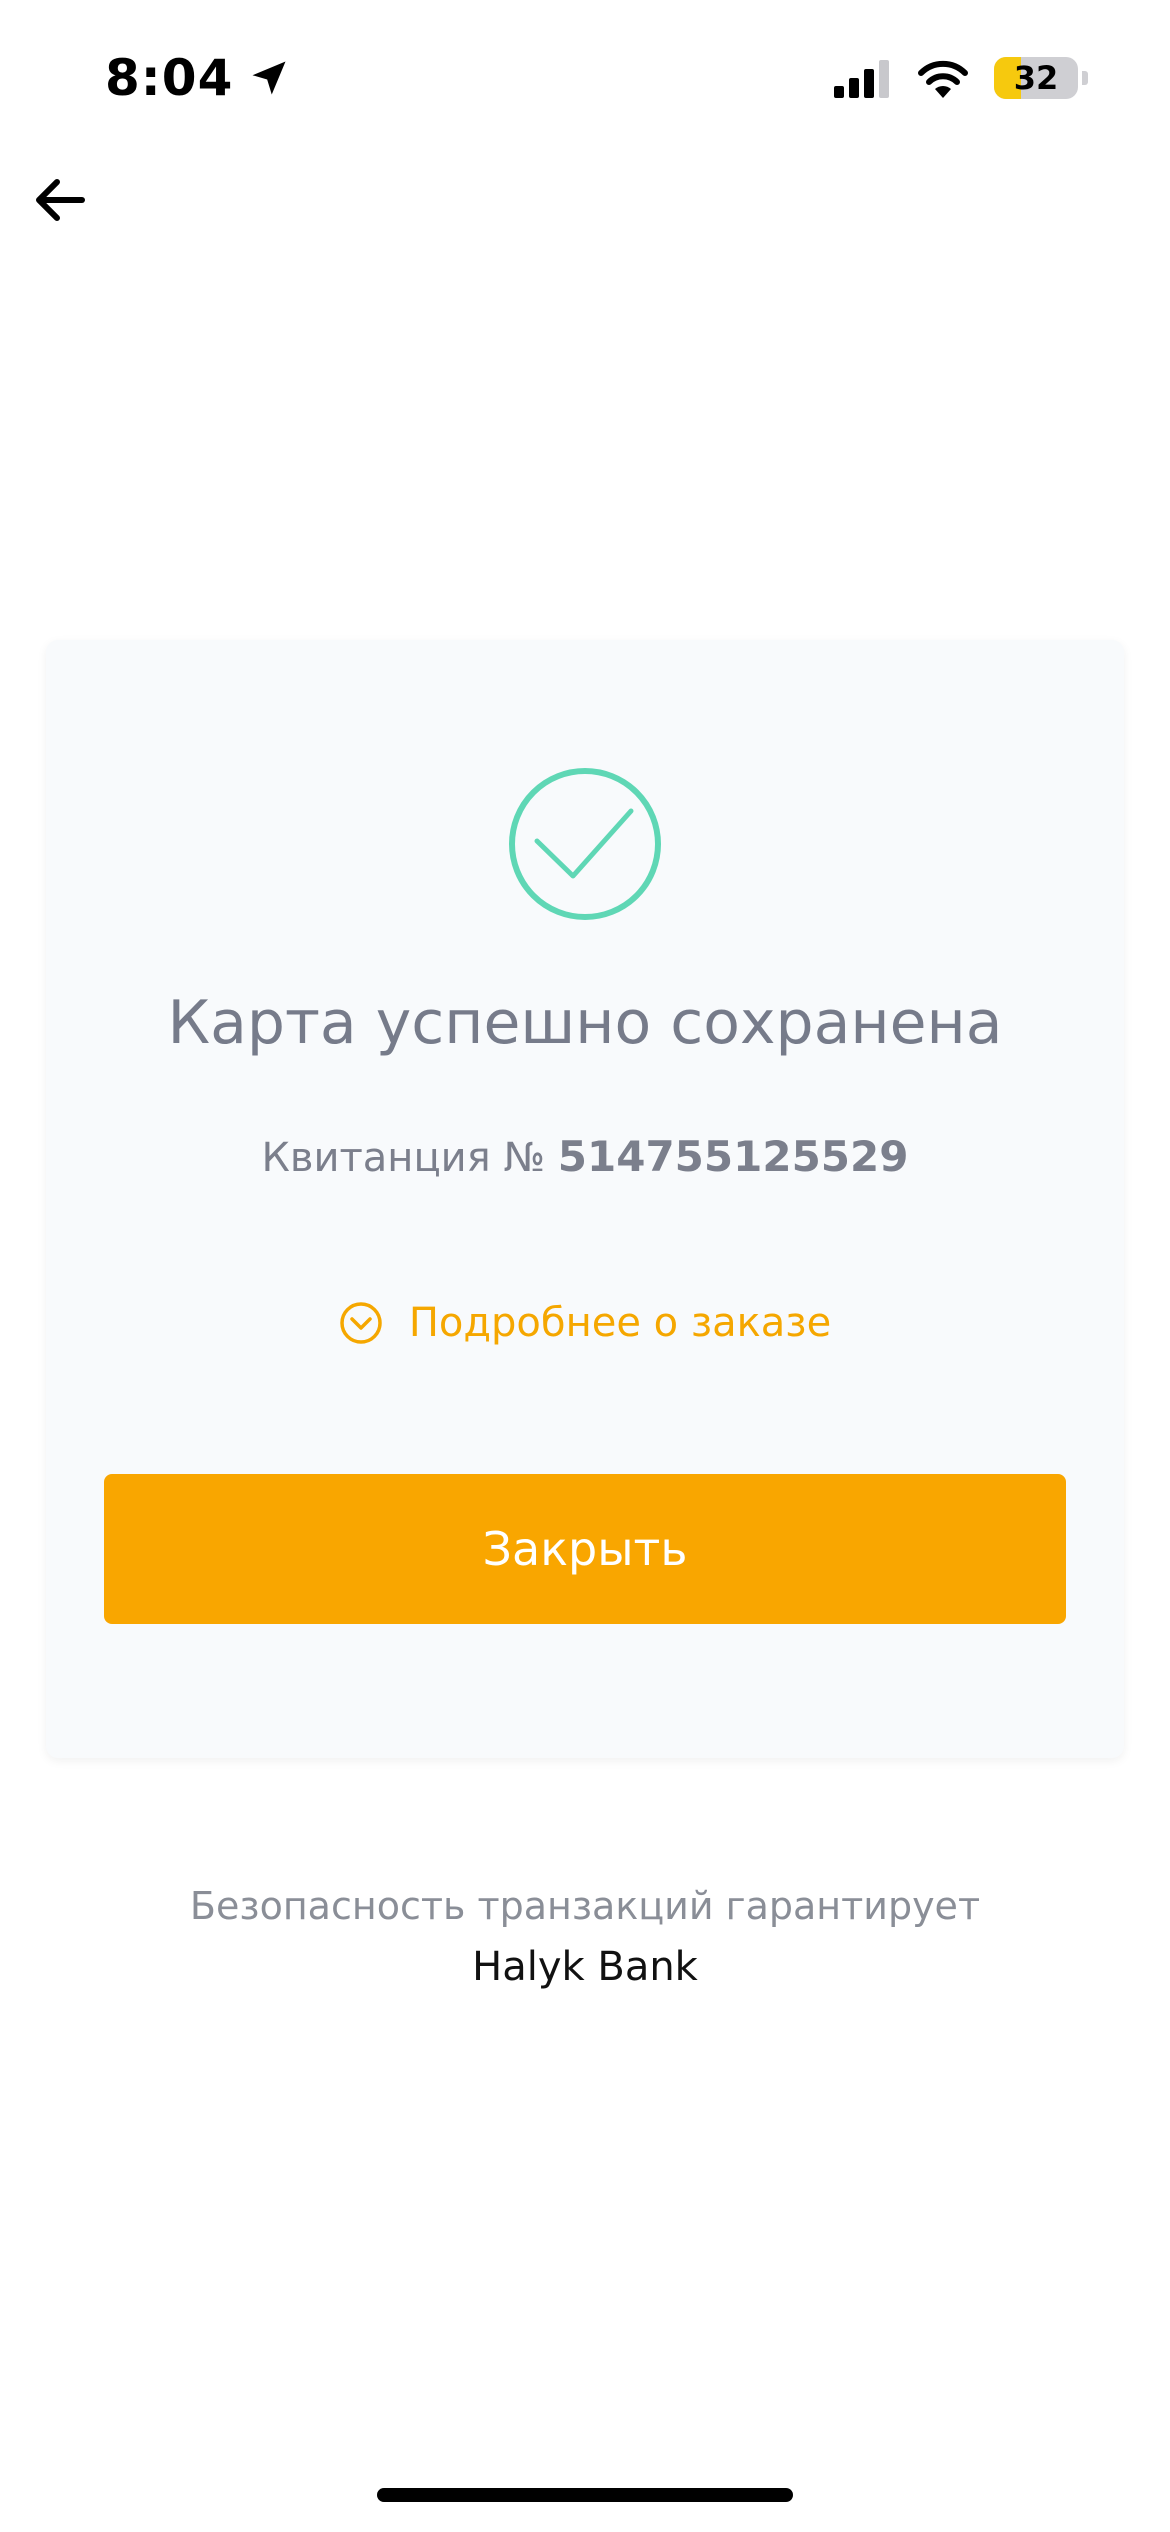 The height and width of the screenshot is (2532, 1170). Describe the element at coordinates (403, 1158) in the screenshot. I see `receipt-label: Квитанция №` at that location.